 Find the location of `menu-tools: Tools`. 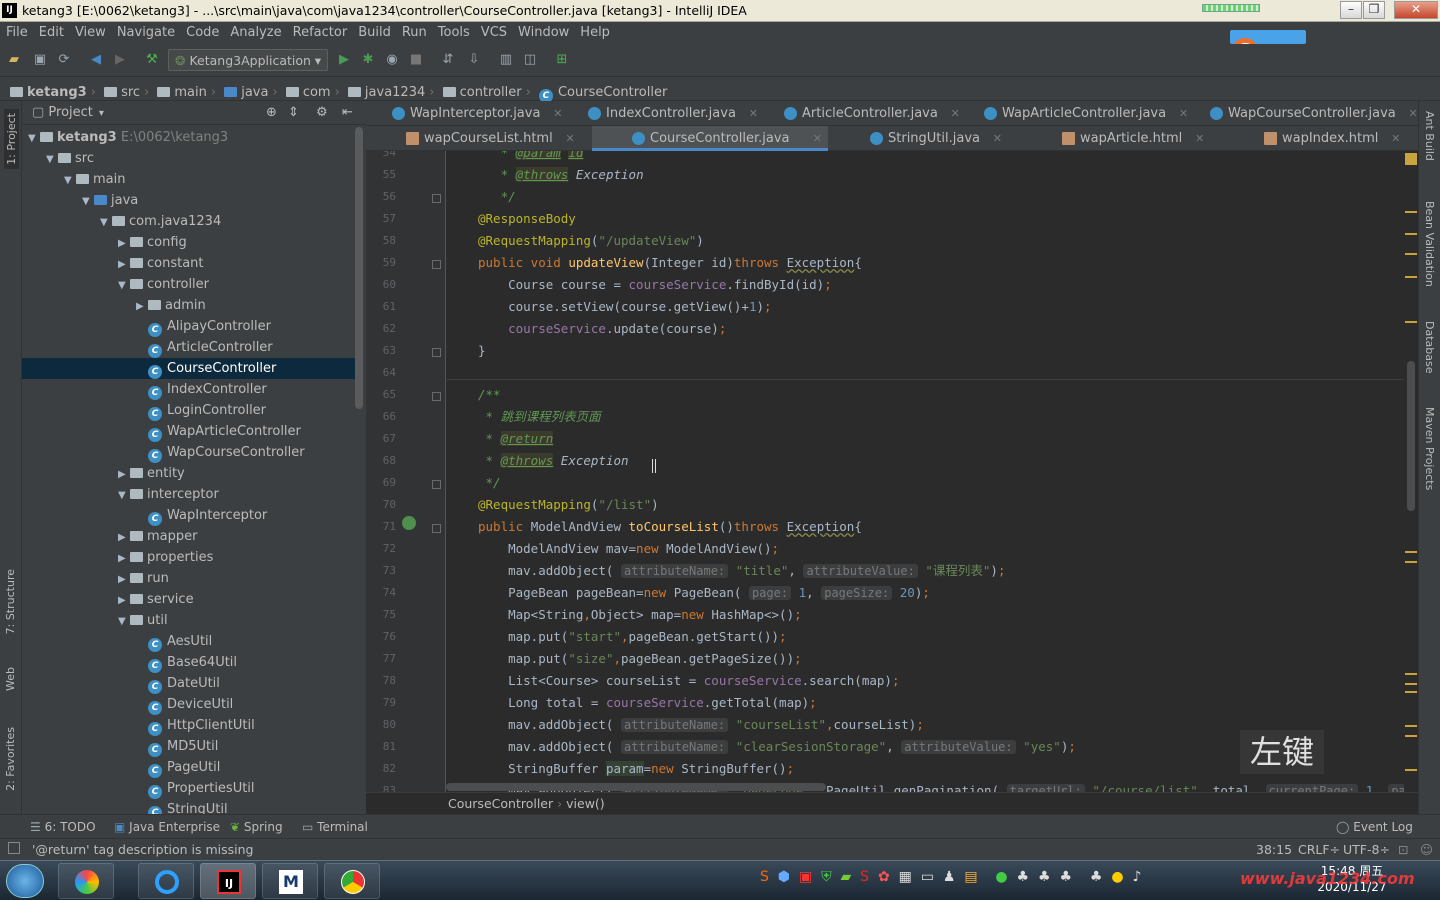

menu-tools: Tools is located at coordinates (453, 31).